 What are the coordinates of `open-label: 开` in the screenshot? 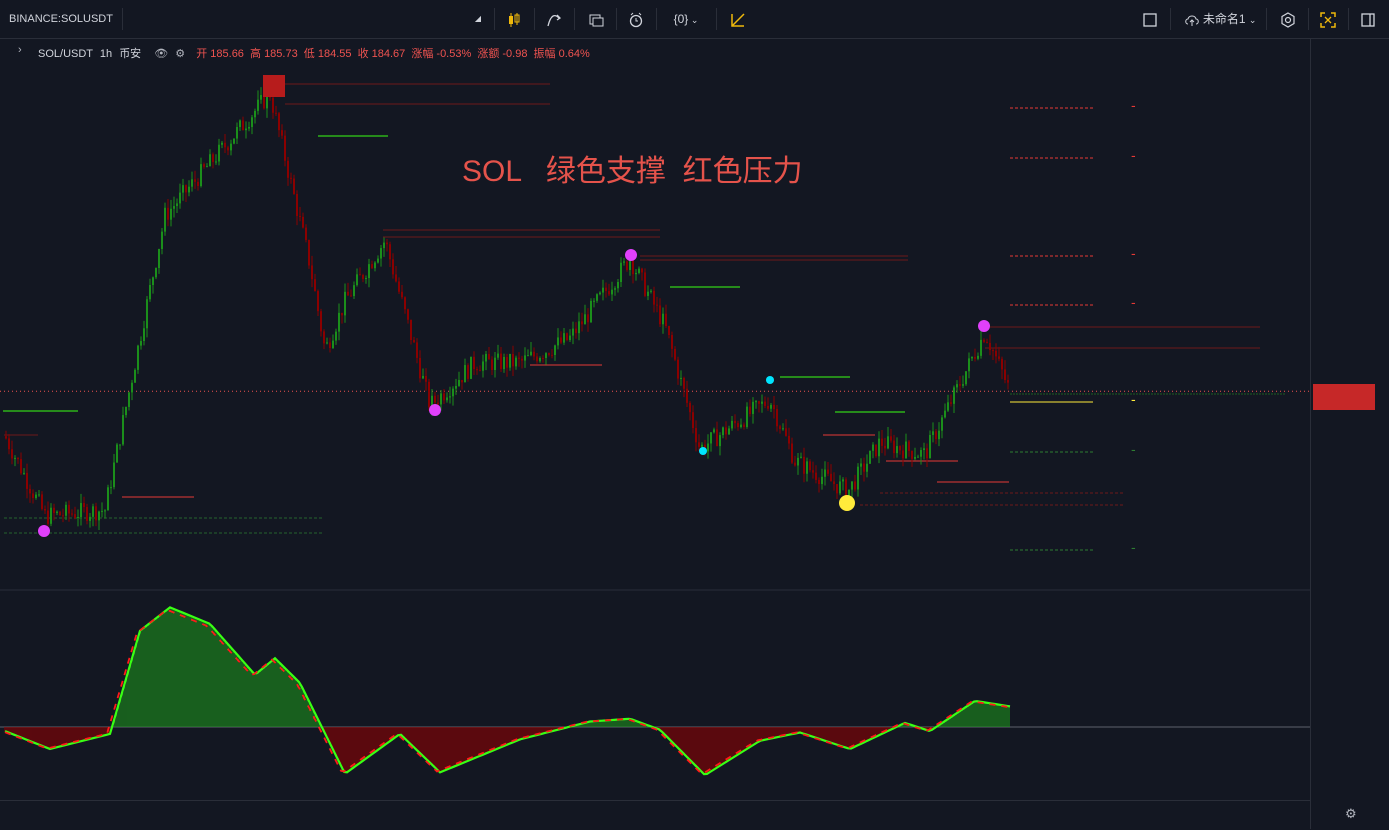 It's located at (202, 54).